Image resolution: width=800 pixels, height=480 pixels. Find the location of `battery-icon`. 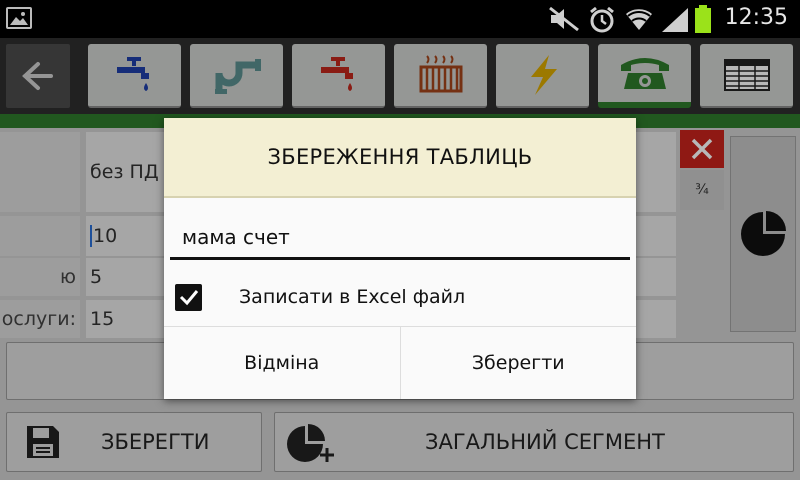

battery-icon is located at coordinates (703, 19).